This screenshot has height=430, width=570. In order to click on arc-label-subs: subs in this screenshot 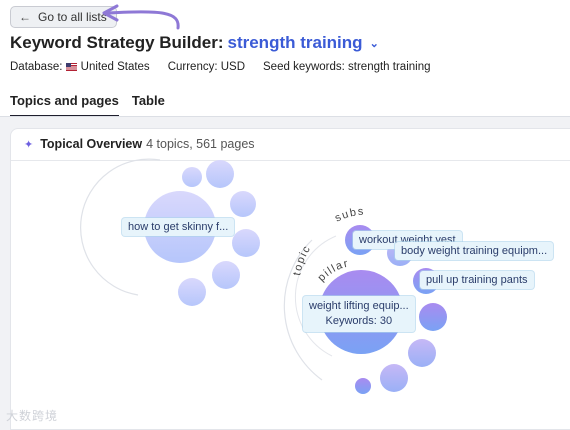, I will do `click(349, 215)`.